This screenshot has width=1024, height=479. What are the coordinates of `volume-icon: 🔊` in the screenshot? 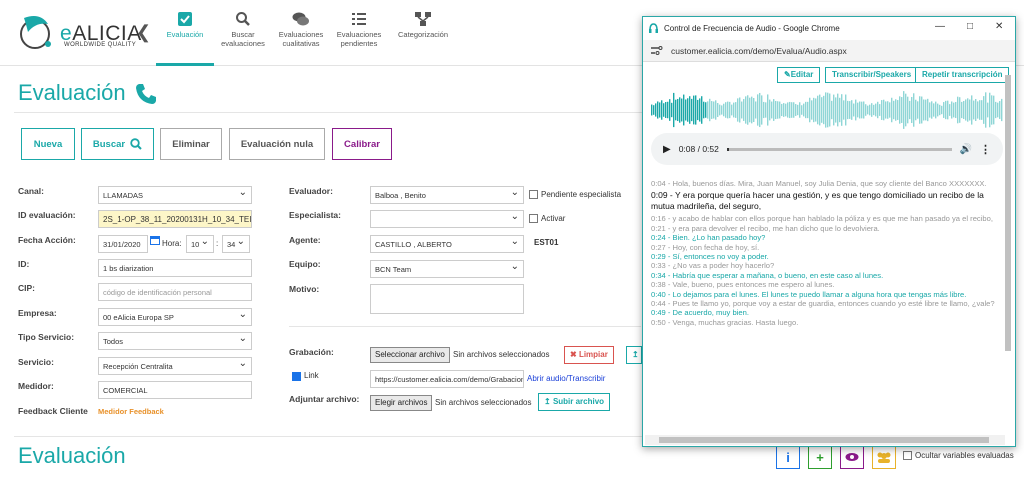 It's located at (966, 149).